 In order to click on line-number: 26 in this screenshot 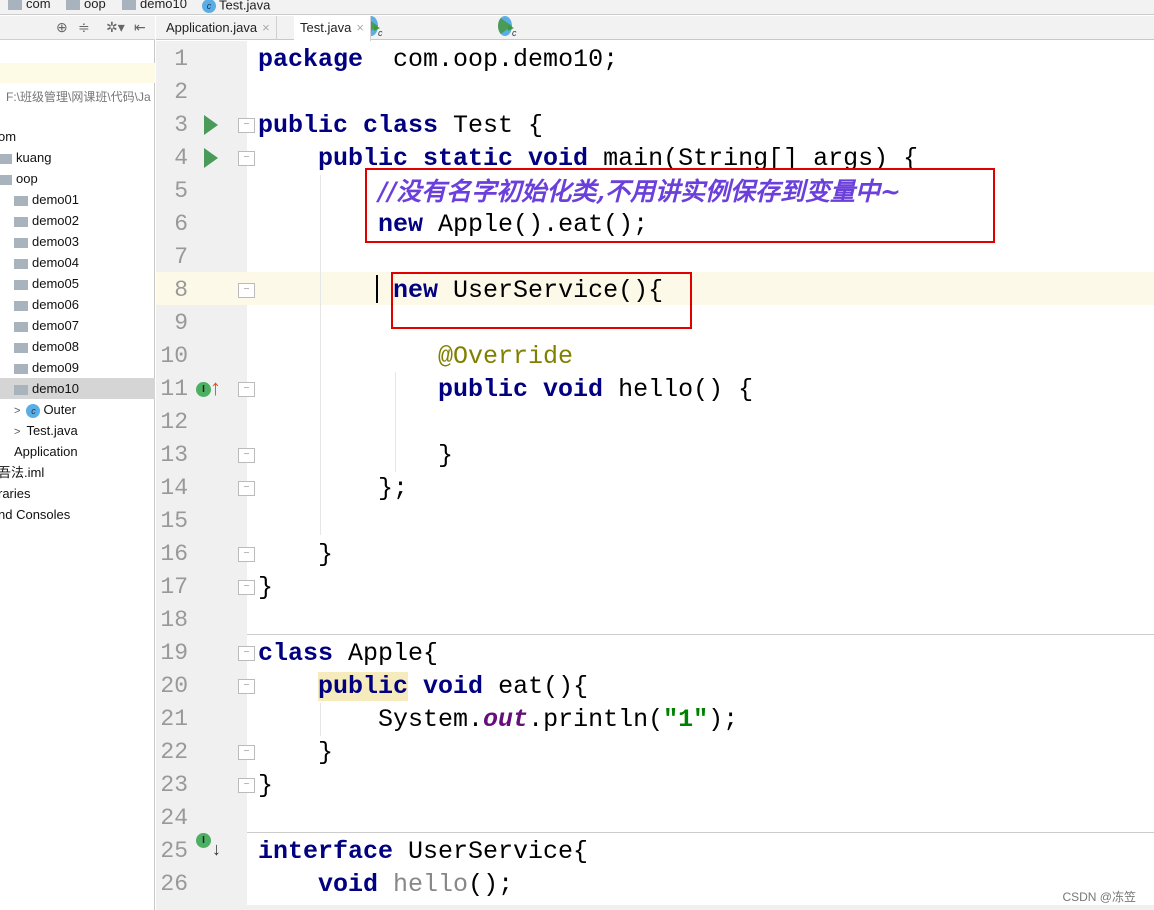, I will do `click(174, 884)`.